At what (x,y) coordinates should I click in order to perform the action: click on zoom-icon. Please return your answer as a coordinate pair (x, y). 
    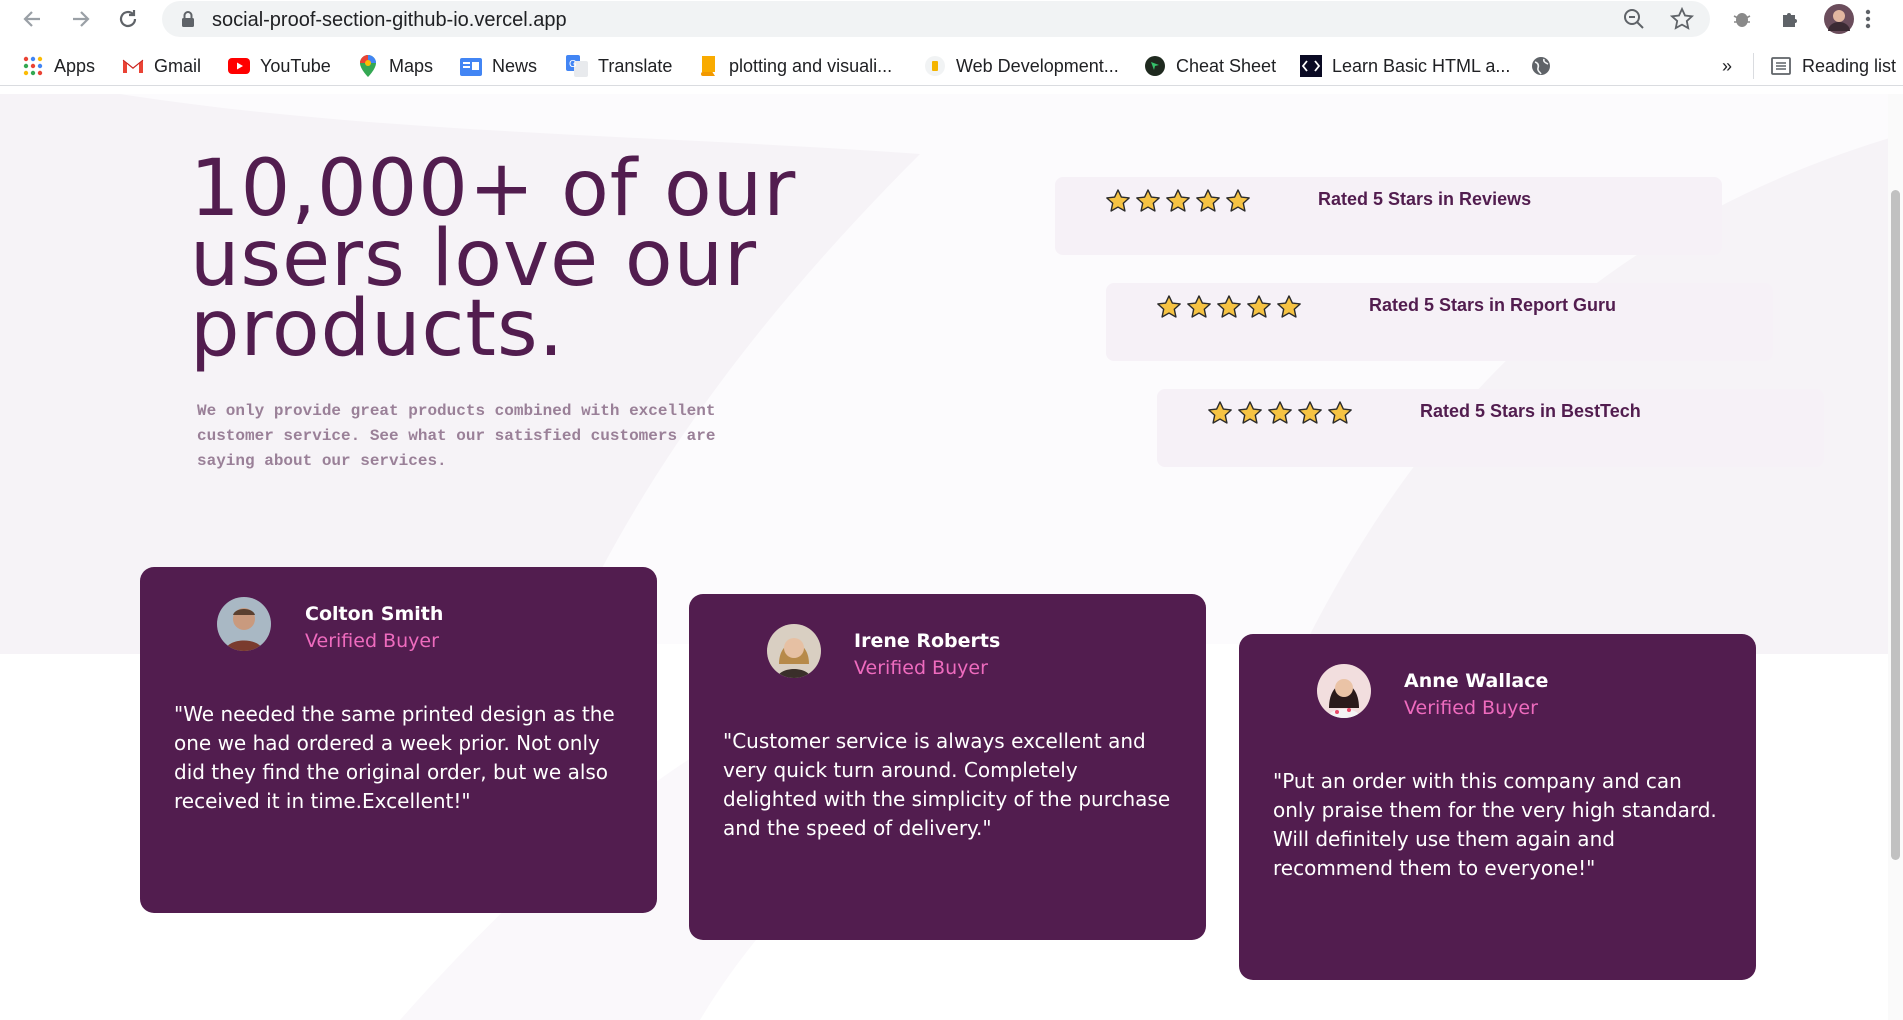
    Looking at the image, I should click on (1634, 19).